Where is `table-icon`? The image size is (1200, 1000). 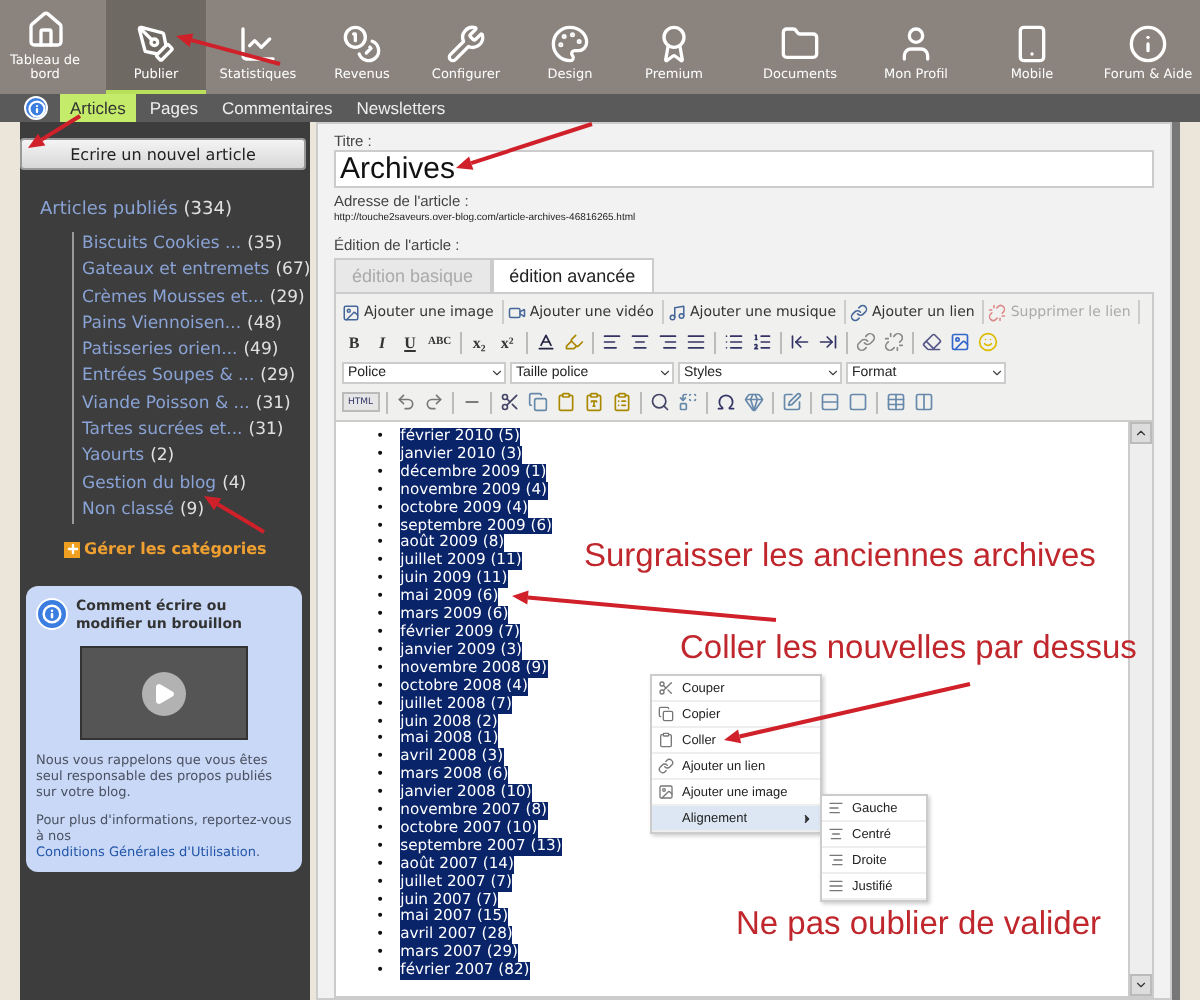
table-icon is located at coordinates (895, 402).